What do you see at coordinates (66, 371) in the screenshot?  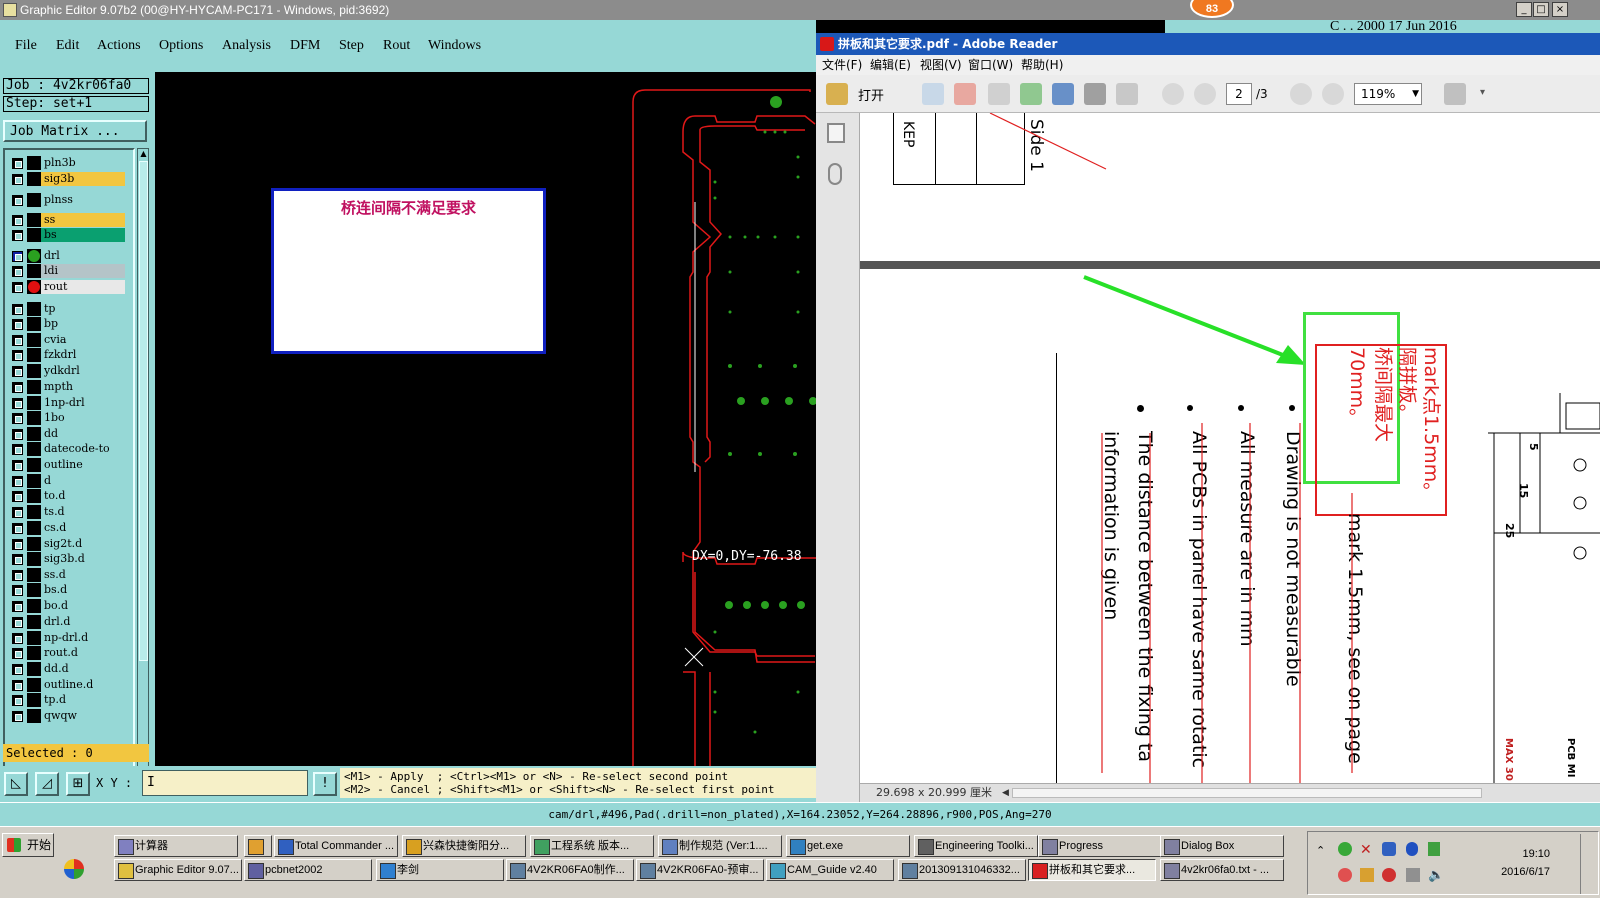 I see `layer-row: ydkdrl` at bounding box center [66, 371].